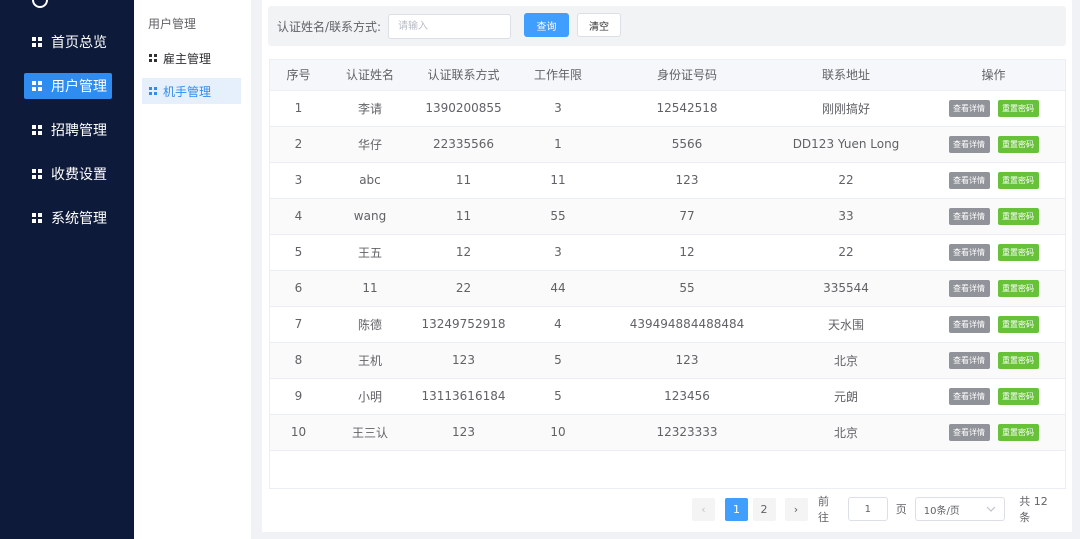 This screenshot has height=539, width=1080. I want to click on cell-id-card: 12, so click(687, 252).